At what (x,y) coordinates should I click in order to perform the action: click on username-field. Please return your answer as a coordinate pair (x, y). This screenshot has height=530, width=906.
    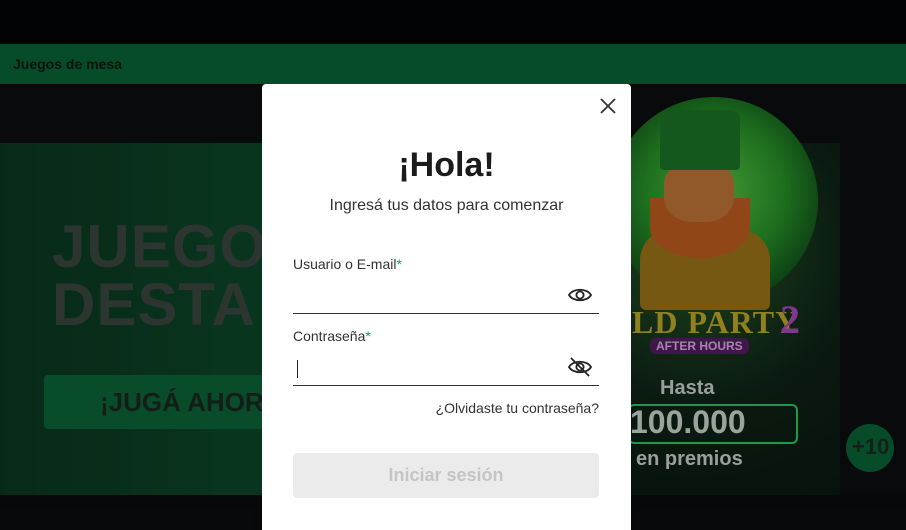
    Looking at the image, I should click on (446, 296).